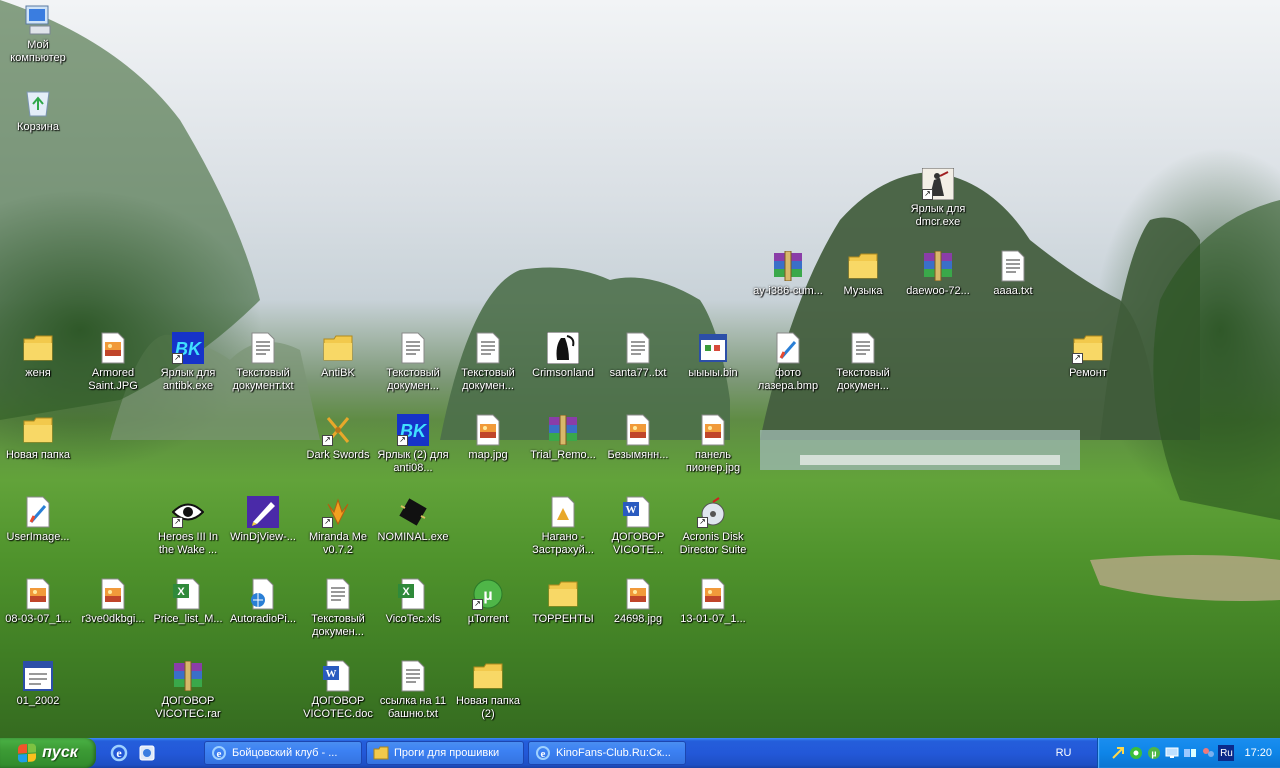 This screenshot has height=768, width=1280. I want to click on tray-utorrent-icon: µ, so click(1154, 753).